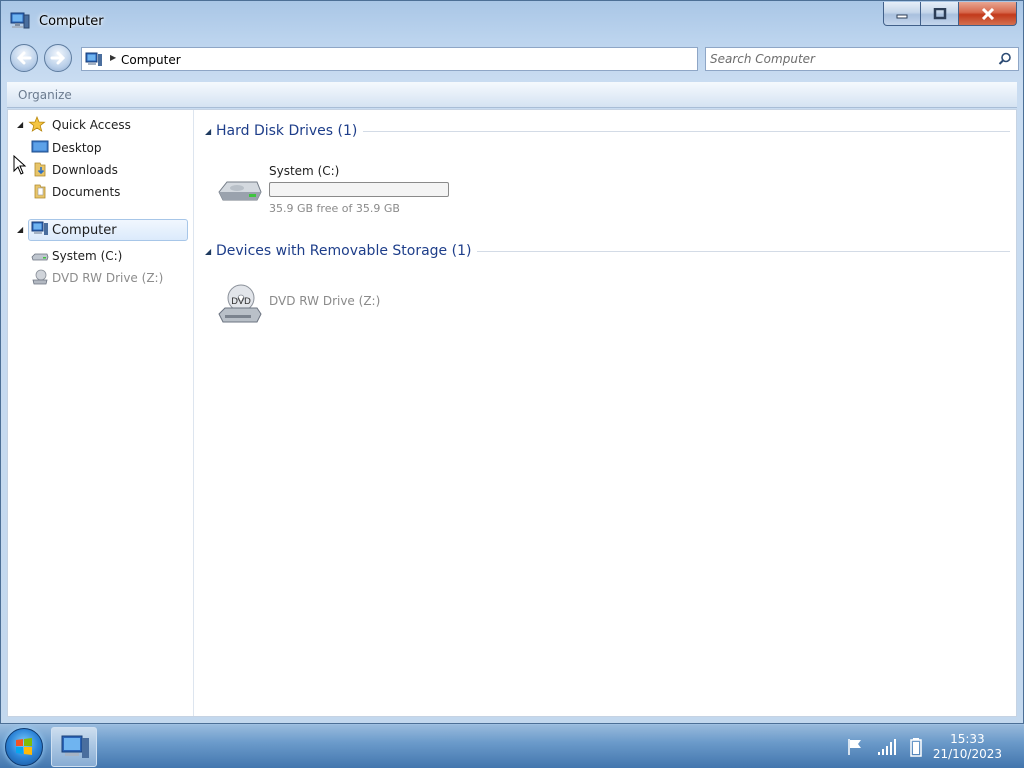 The height and width of the screenshot is (768, 1024). I want to click on taskbar-explorer-button, so click(74, 747).